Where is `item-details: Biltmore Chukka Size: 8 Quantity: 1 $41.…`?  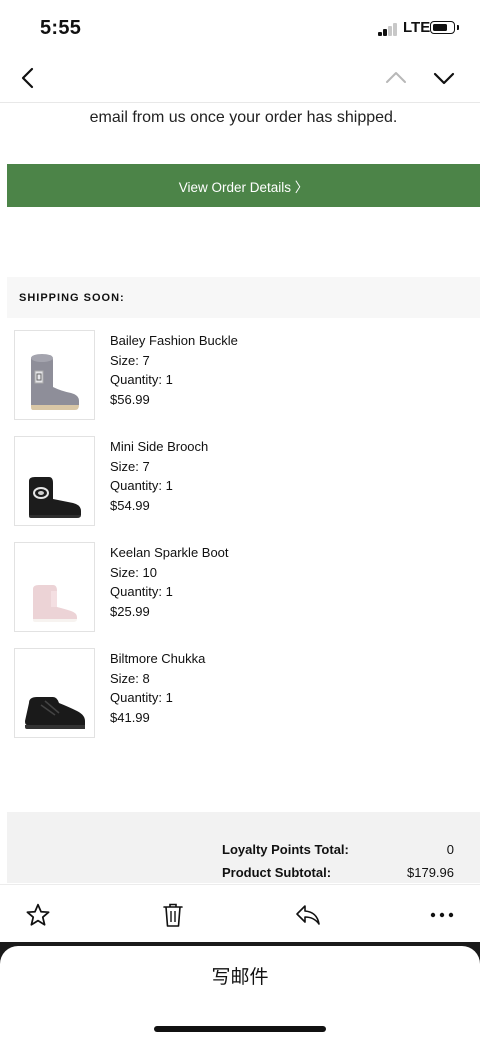 item-details: Biltmore Chukka Size: 8 Quantity: 1 $41.… is located at coordinates (157, 688).